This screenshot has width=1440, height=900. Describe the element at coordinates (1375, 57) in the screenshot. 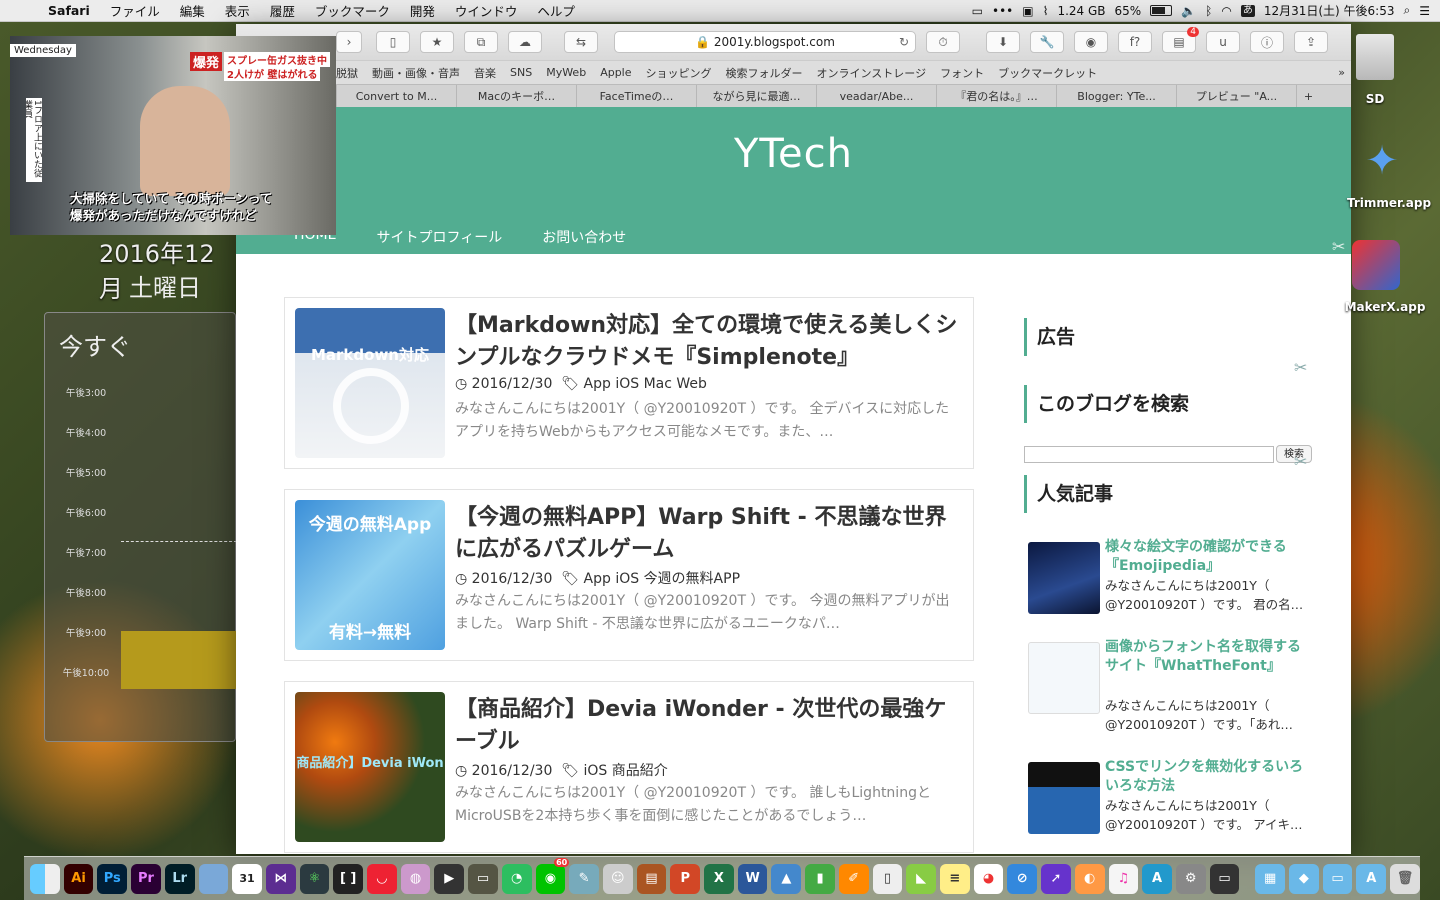

I see `sd-card-icon` at that location.